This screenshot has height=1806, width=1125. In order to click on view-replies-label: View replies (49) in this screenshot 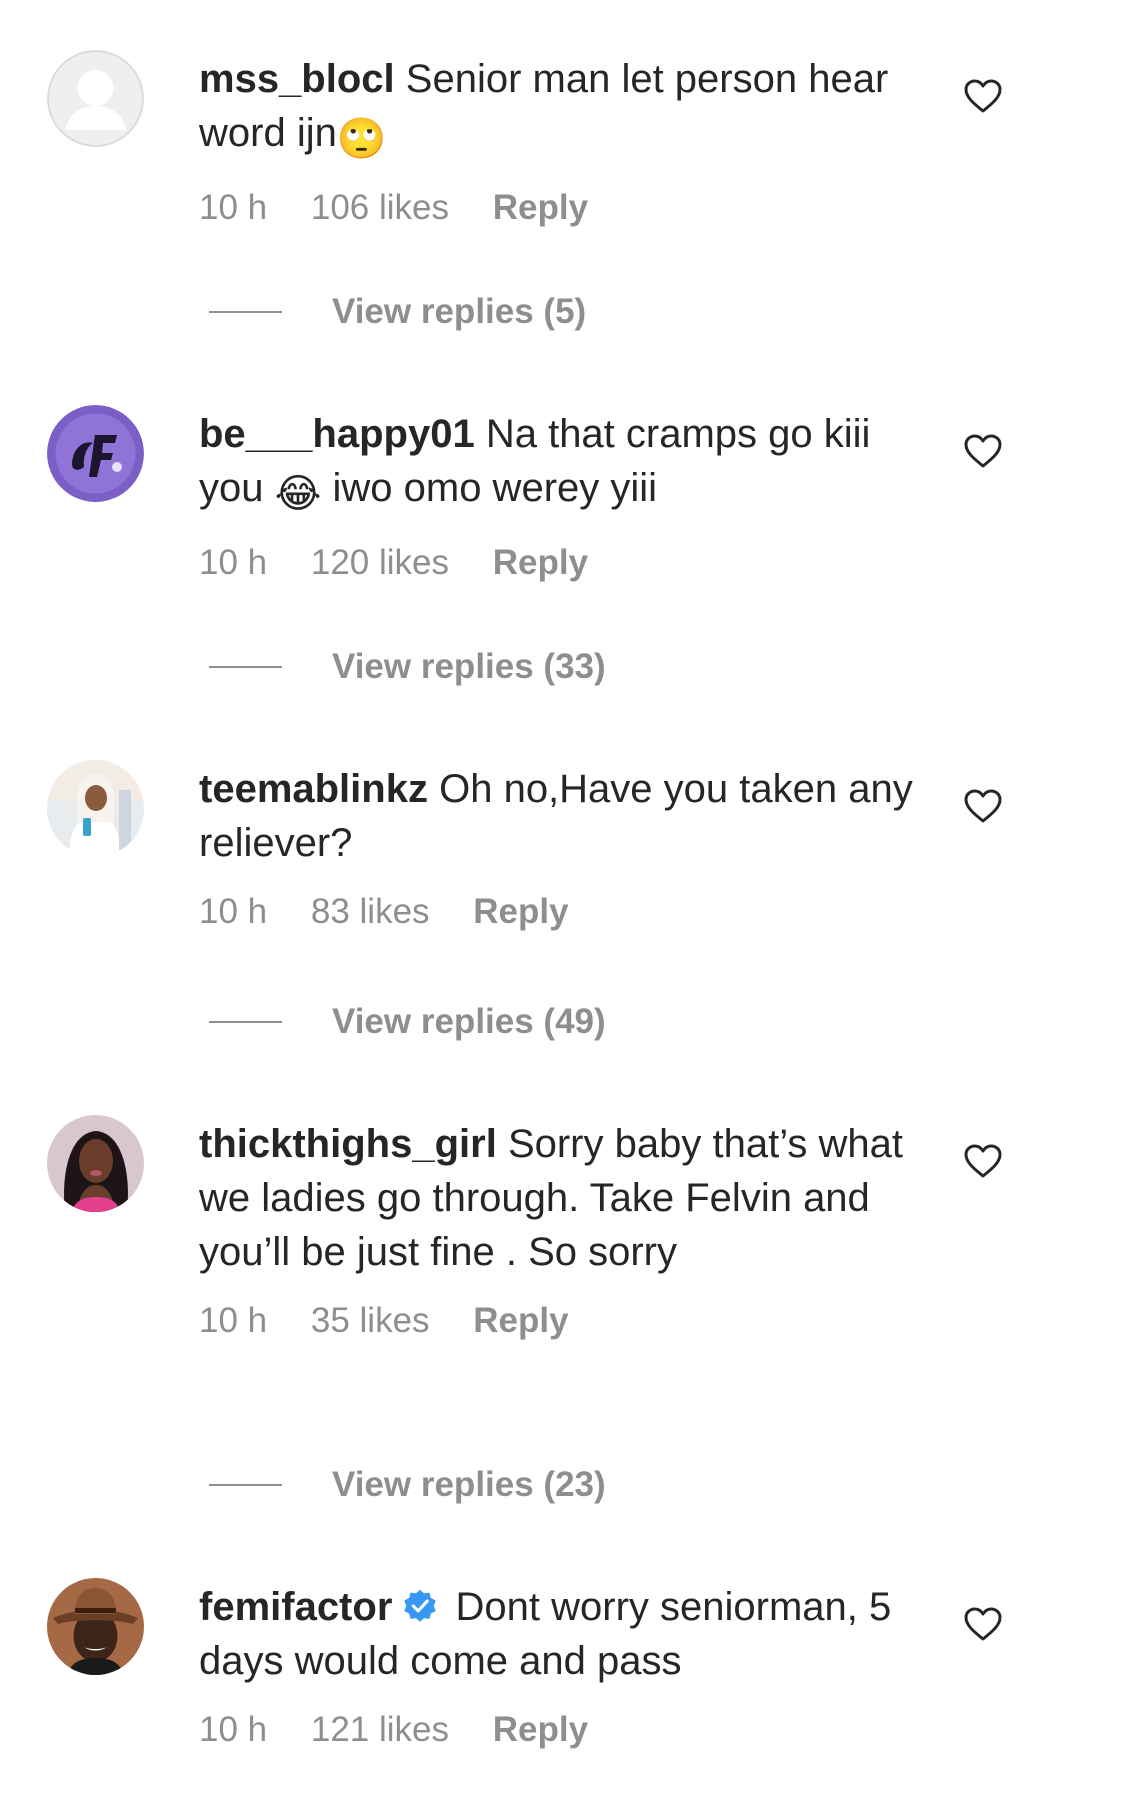, I will do `click(469, 1021)`.